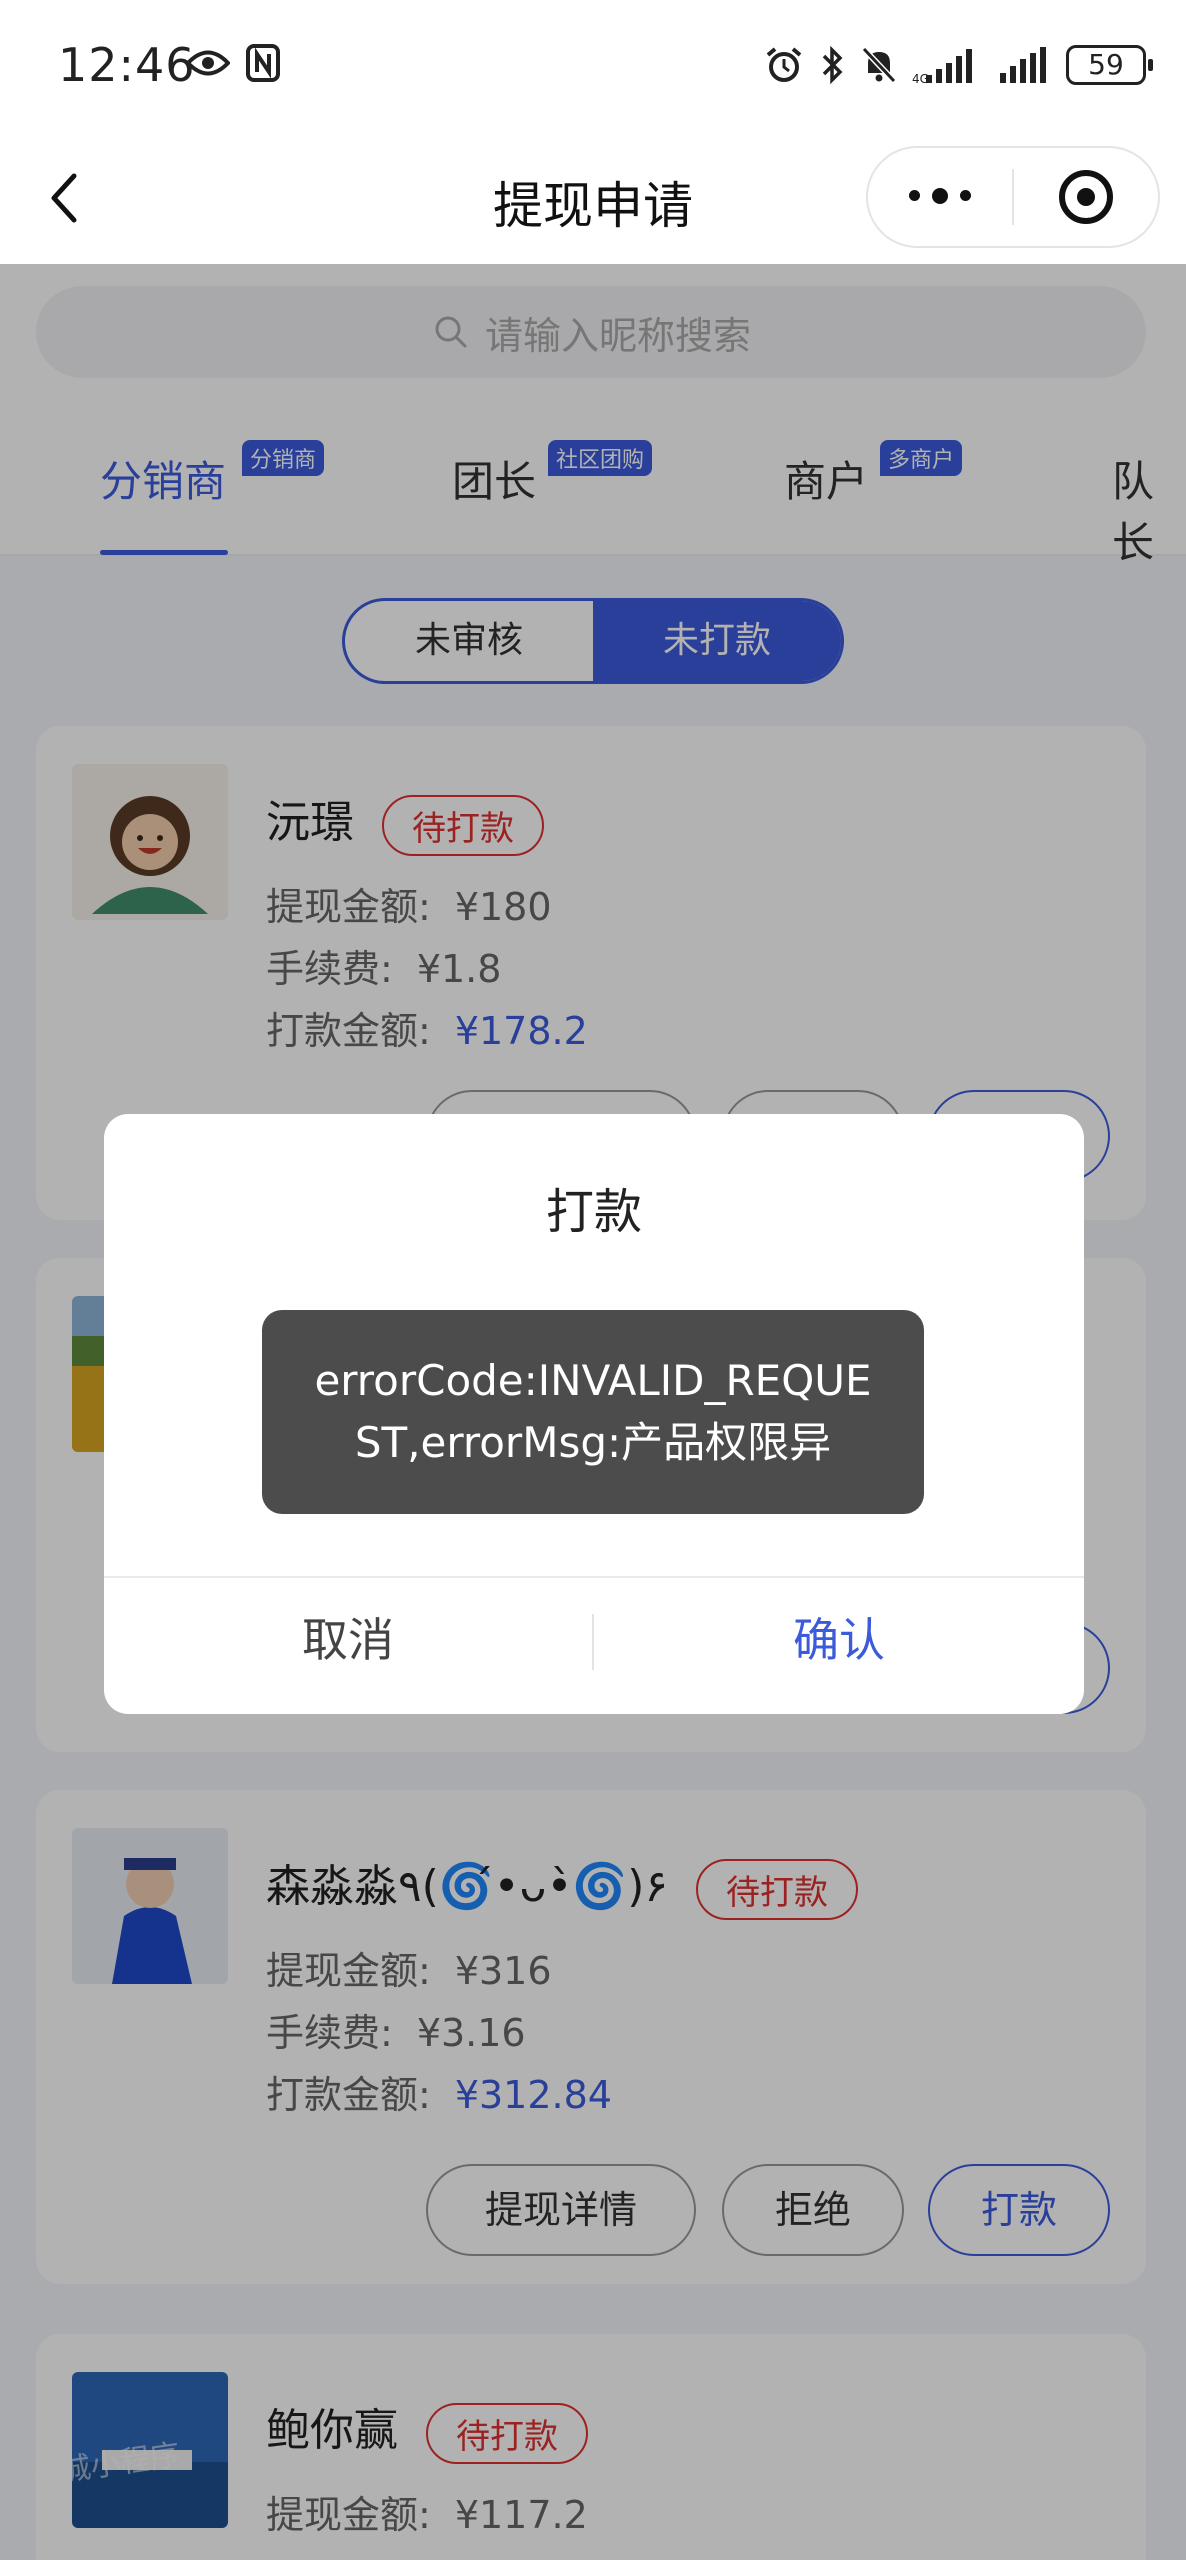  I want to click on dialog-divider, so click(594, 1577).